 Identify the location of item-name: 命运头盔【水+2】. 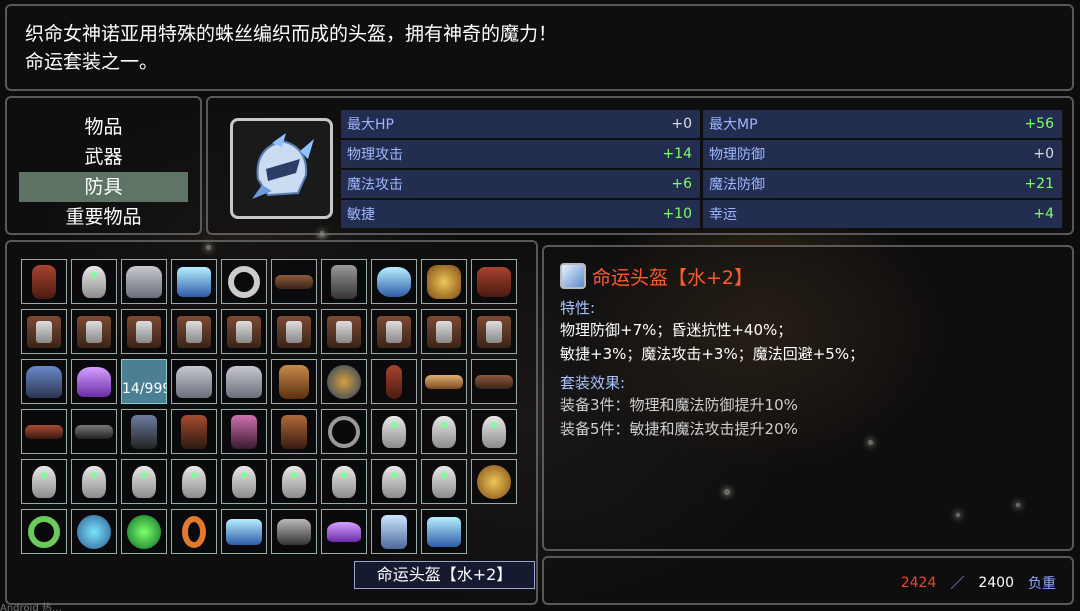
(673, 277).